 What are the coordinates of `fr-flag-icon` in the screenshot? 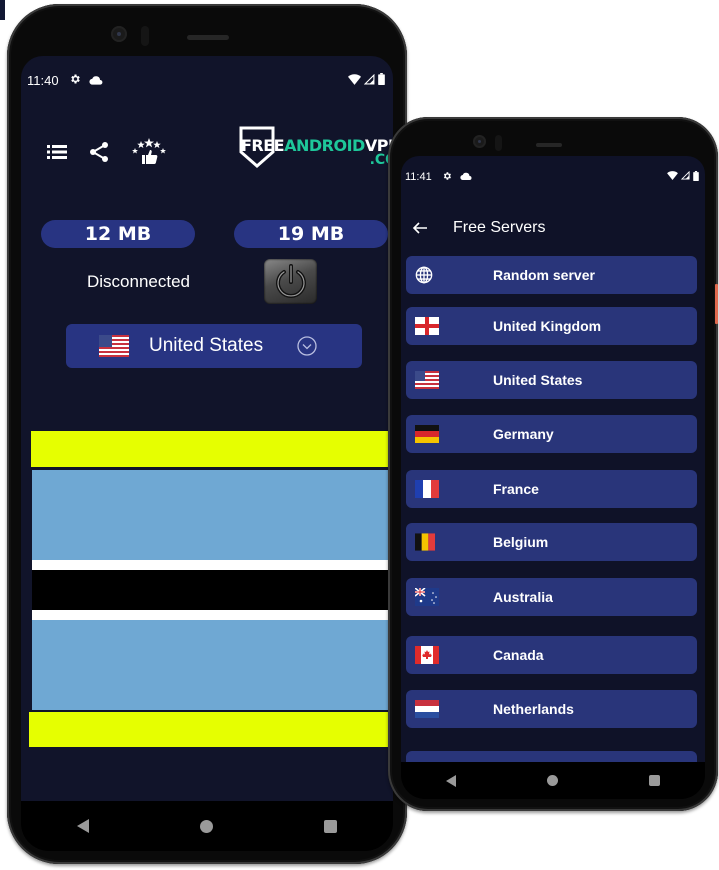 It's located at (427, 489).